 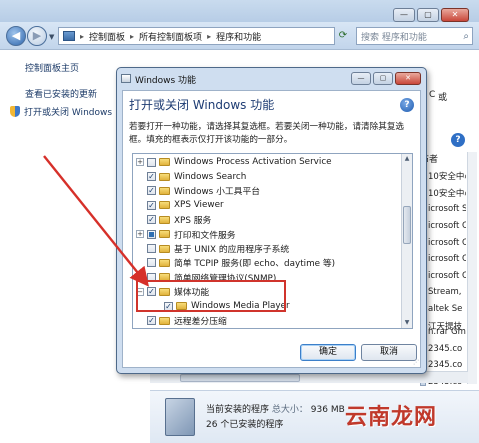 I want to click on tree-scrollbar: ▲ ▼, so click(x=406, y=241).